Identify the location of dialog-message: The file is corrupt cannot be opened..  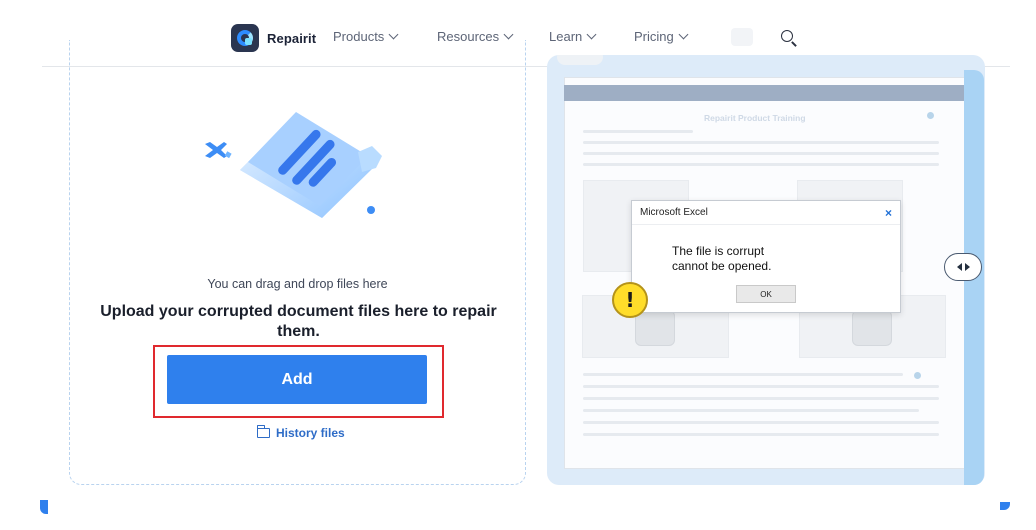
(721, 259).